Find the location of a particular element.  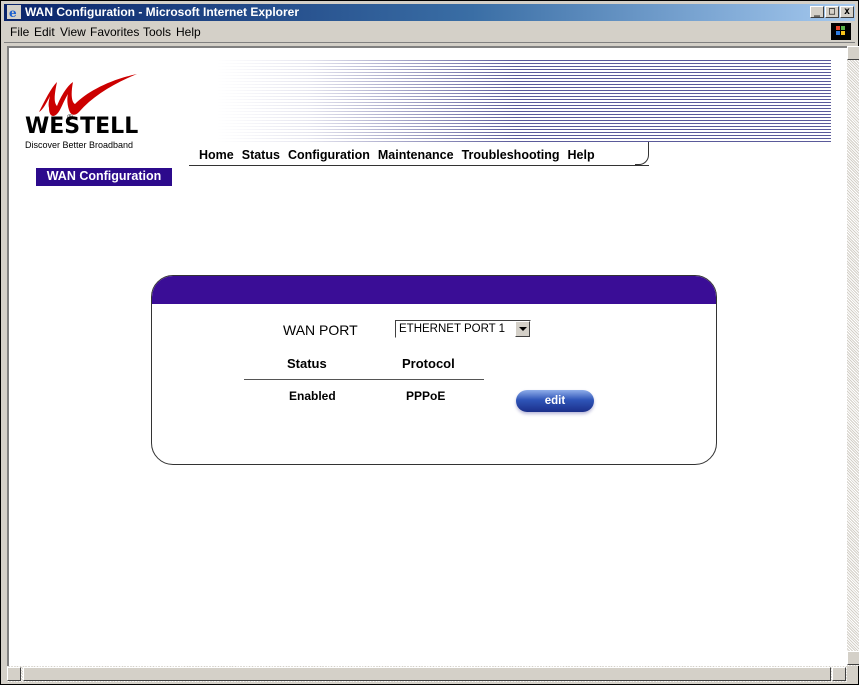

wan-port-select: ETHERNET PORT 1 is located at coordinates (463, 329).